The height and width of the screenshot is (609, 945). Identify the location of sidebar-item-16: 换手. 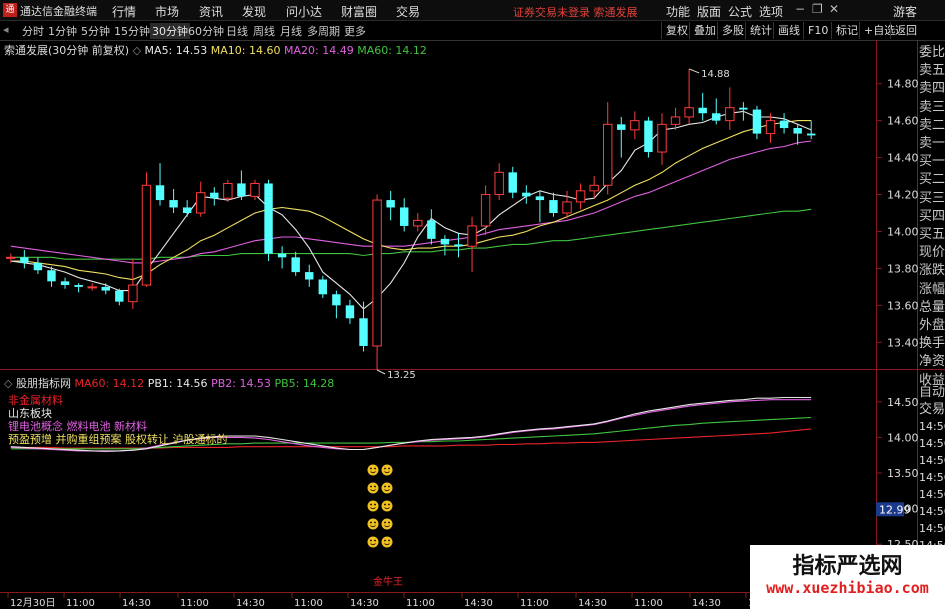
(932, 343).